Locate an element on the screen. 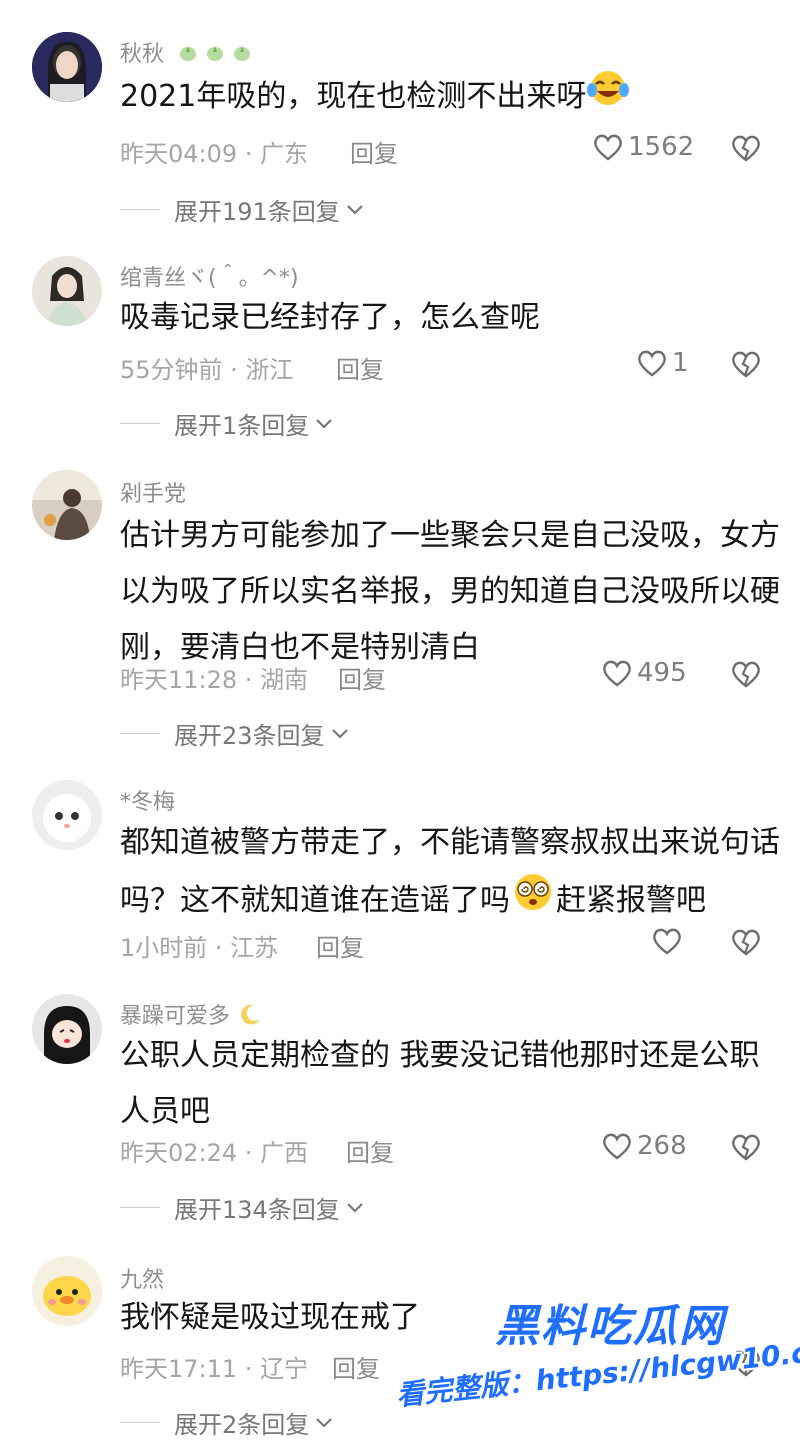 The width and height of the screenshot is (800, 1442). expand-replies: 展开134条回复 is located at coordinates (242, 1207).